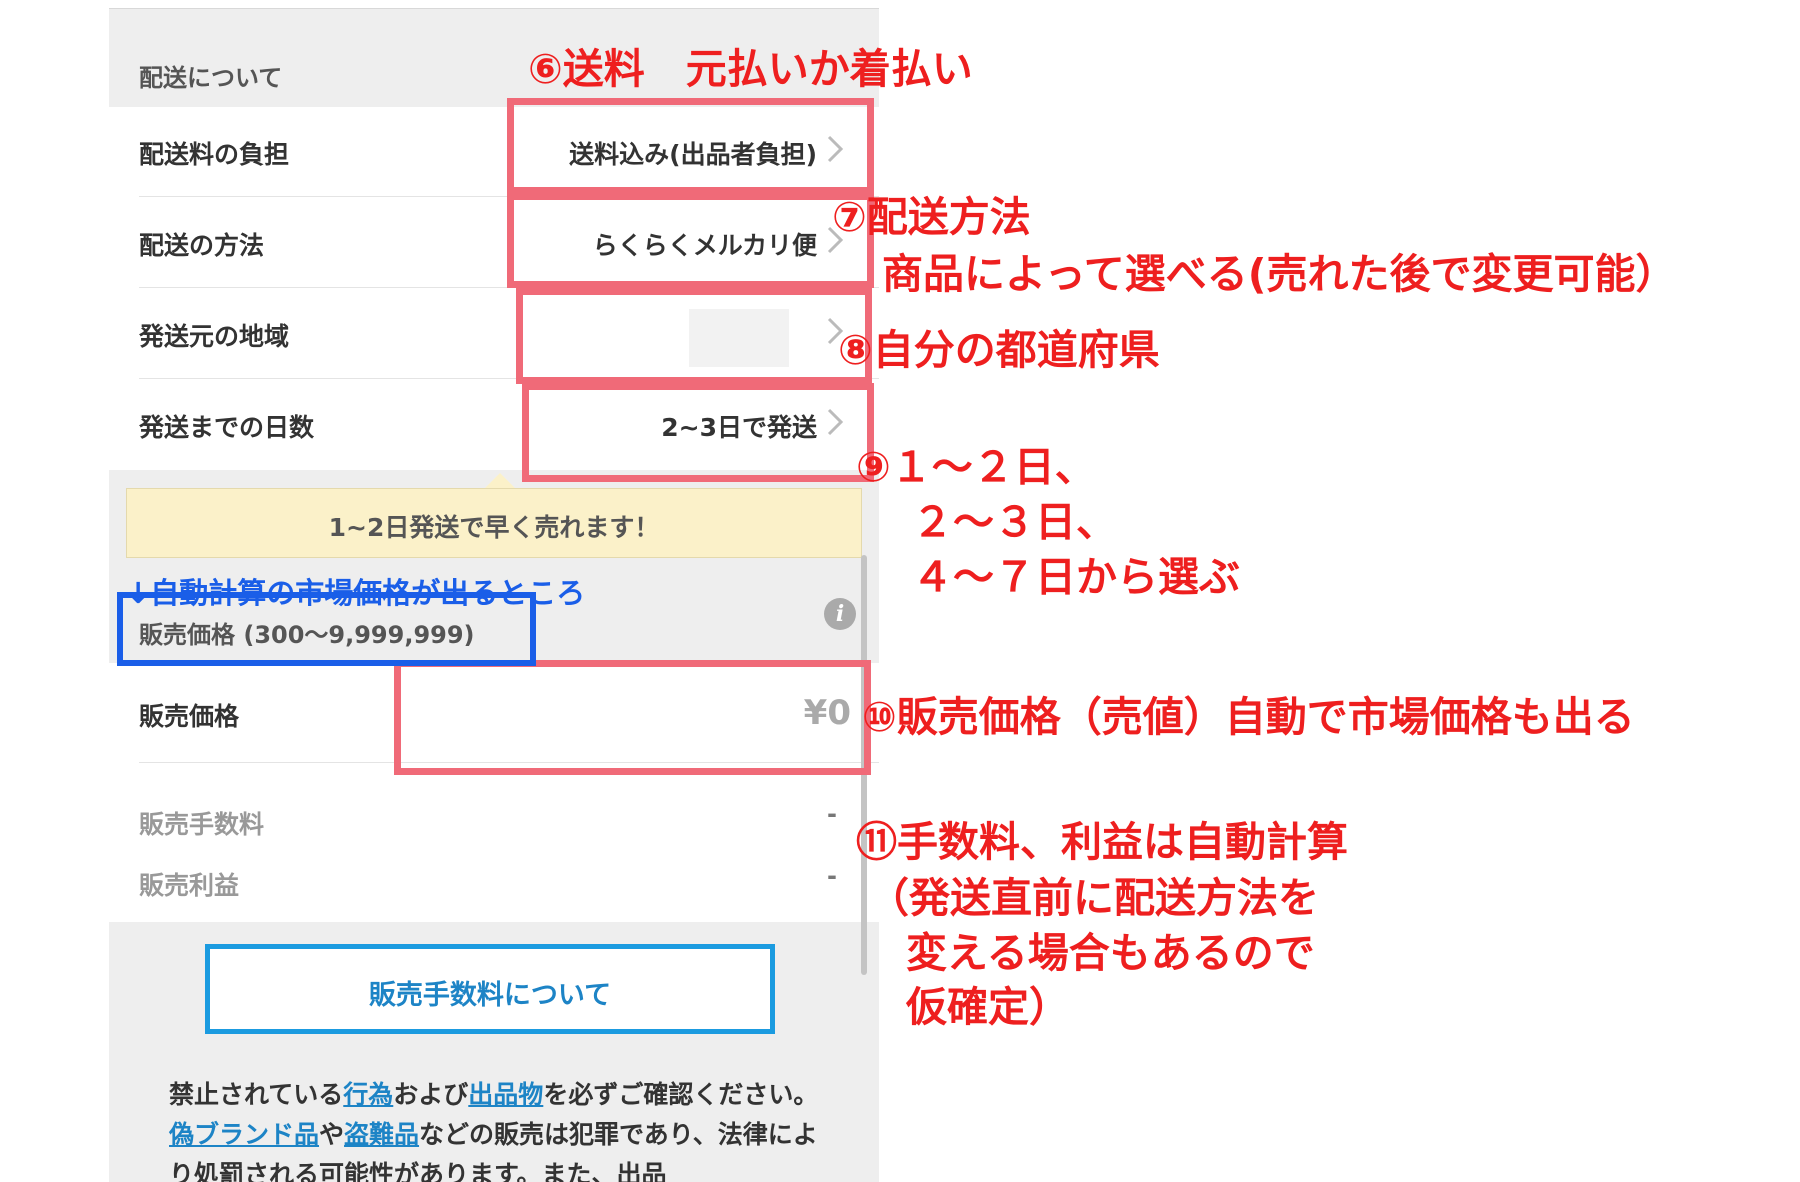 The image size is (1800, 1182). I want to click on profit-value: -, so click(832, 876).